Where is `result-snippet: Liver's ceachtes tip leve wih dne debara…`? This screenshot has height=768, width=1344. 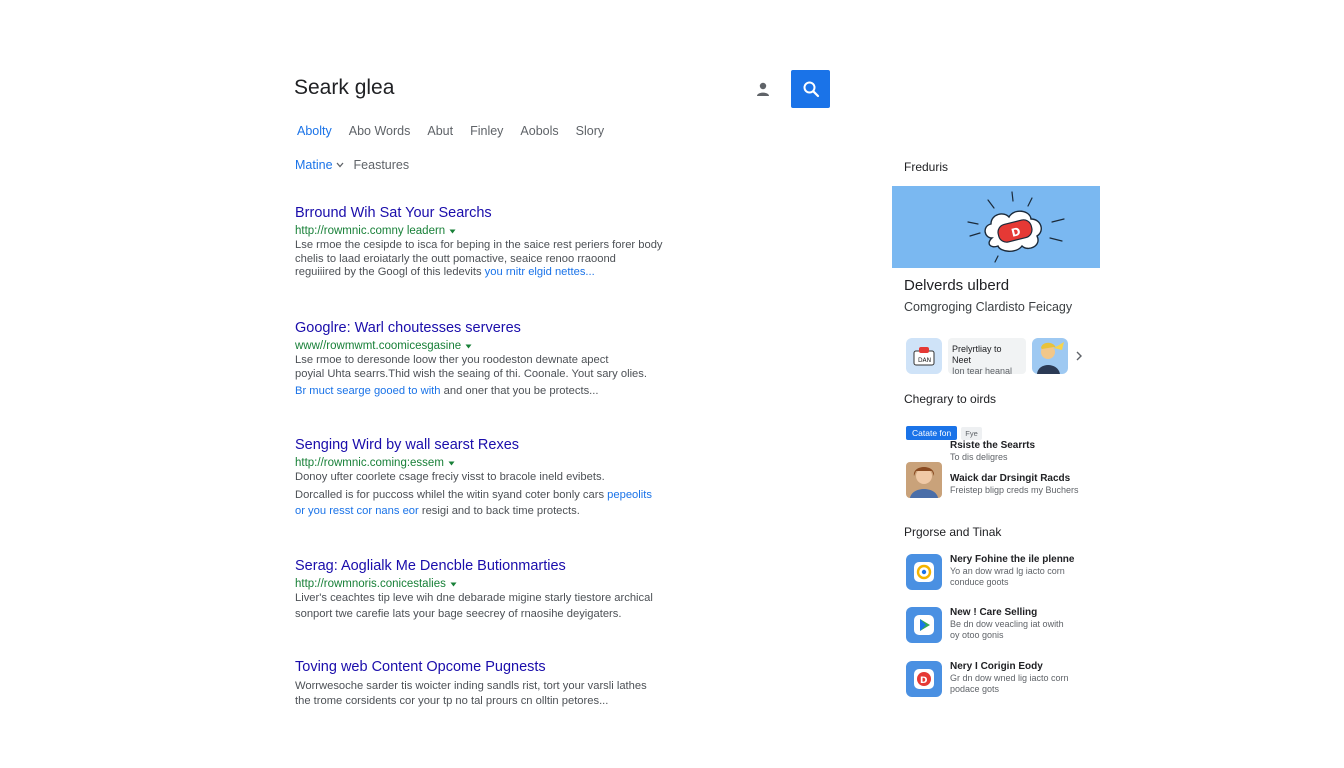 result-snippet: Liver's ceachtes tip leve wih dne debara… is located at coordinates (474, 598).